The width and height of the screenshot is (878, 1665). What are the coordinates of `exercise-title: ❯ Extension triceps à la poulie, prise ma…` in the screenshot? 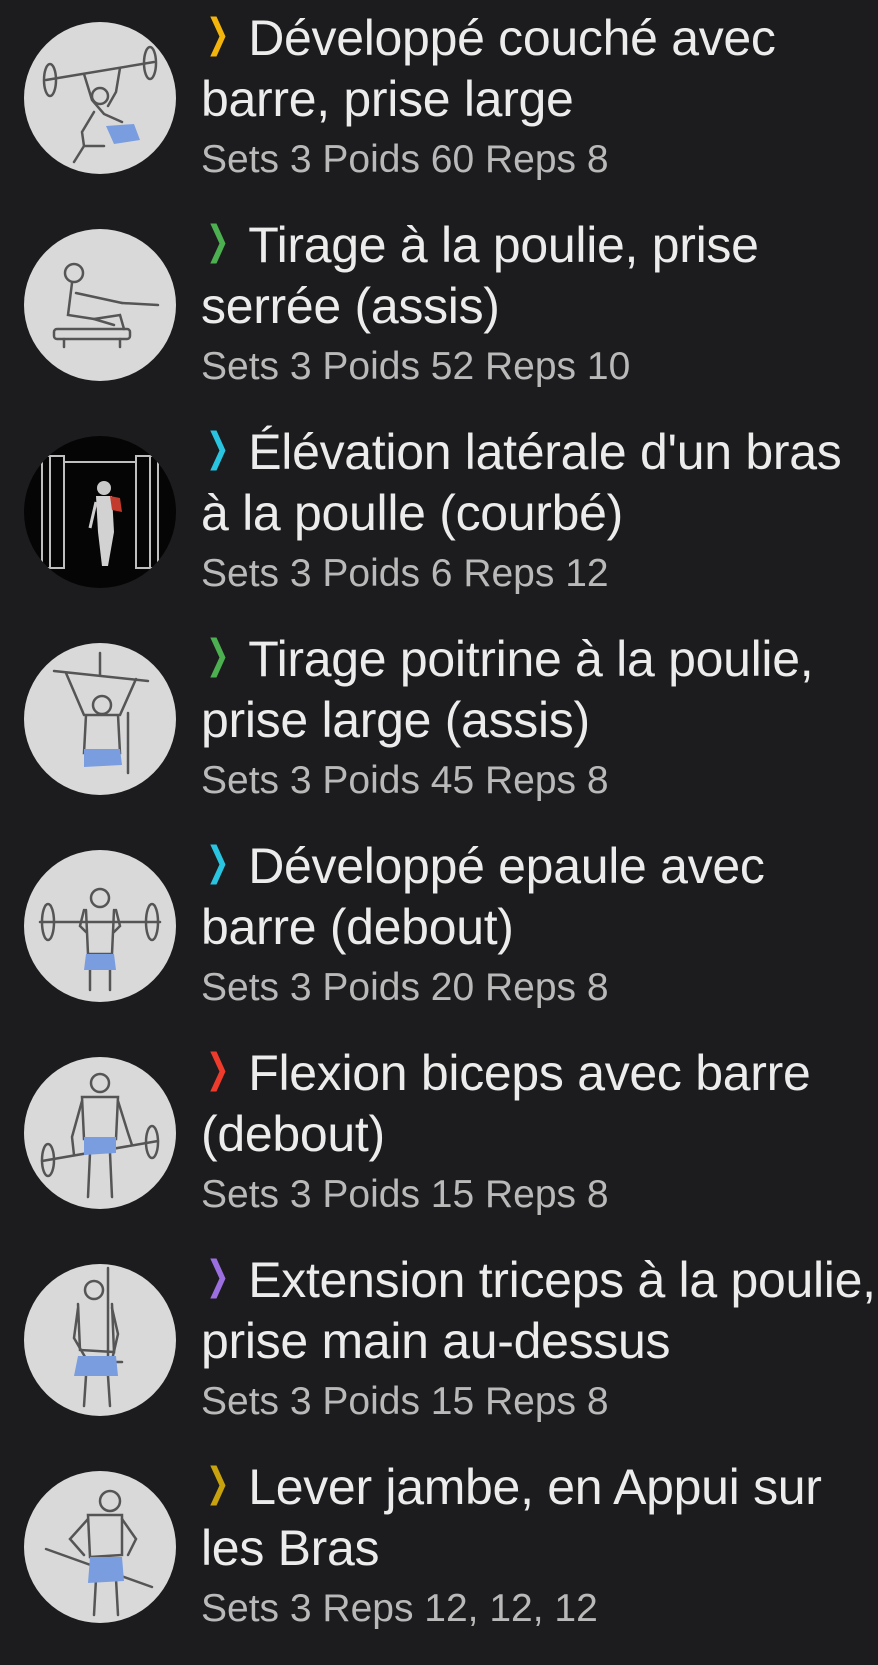 It's located at (539, 1311).